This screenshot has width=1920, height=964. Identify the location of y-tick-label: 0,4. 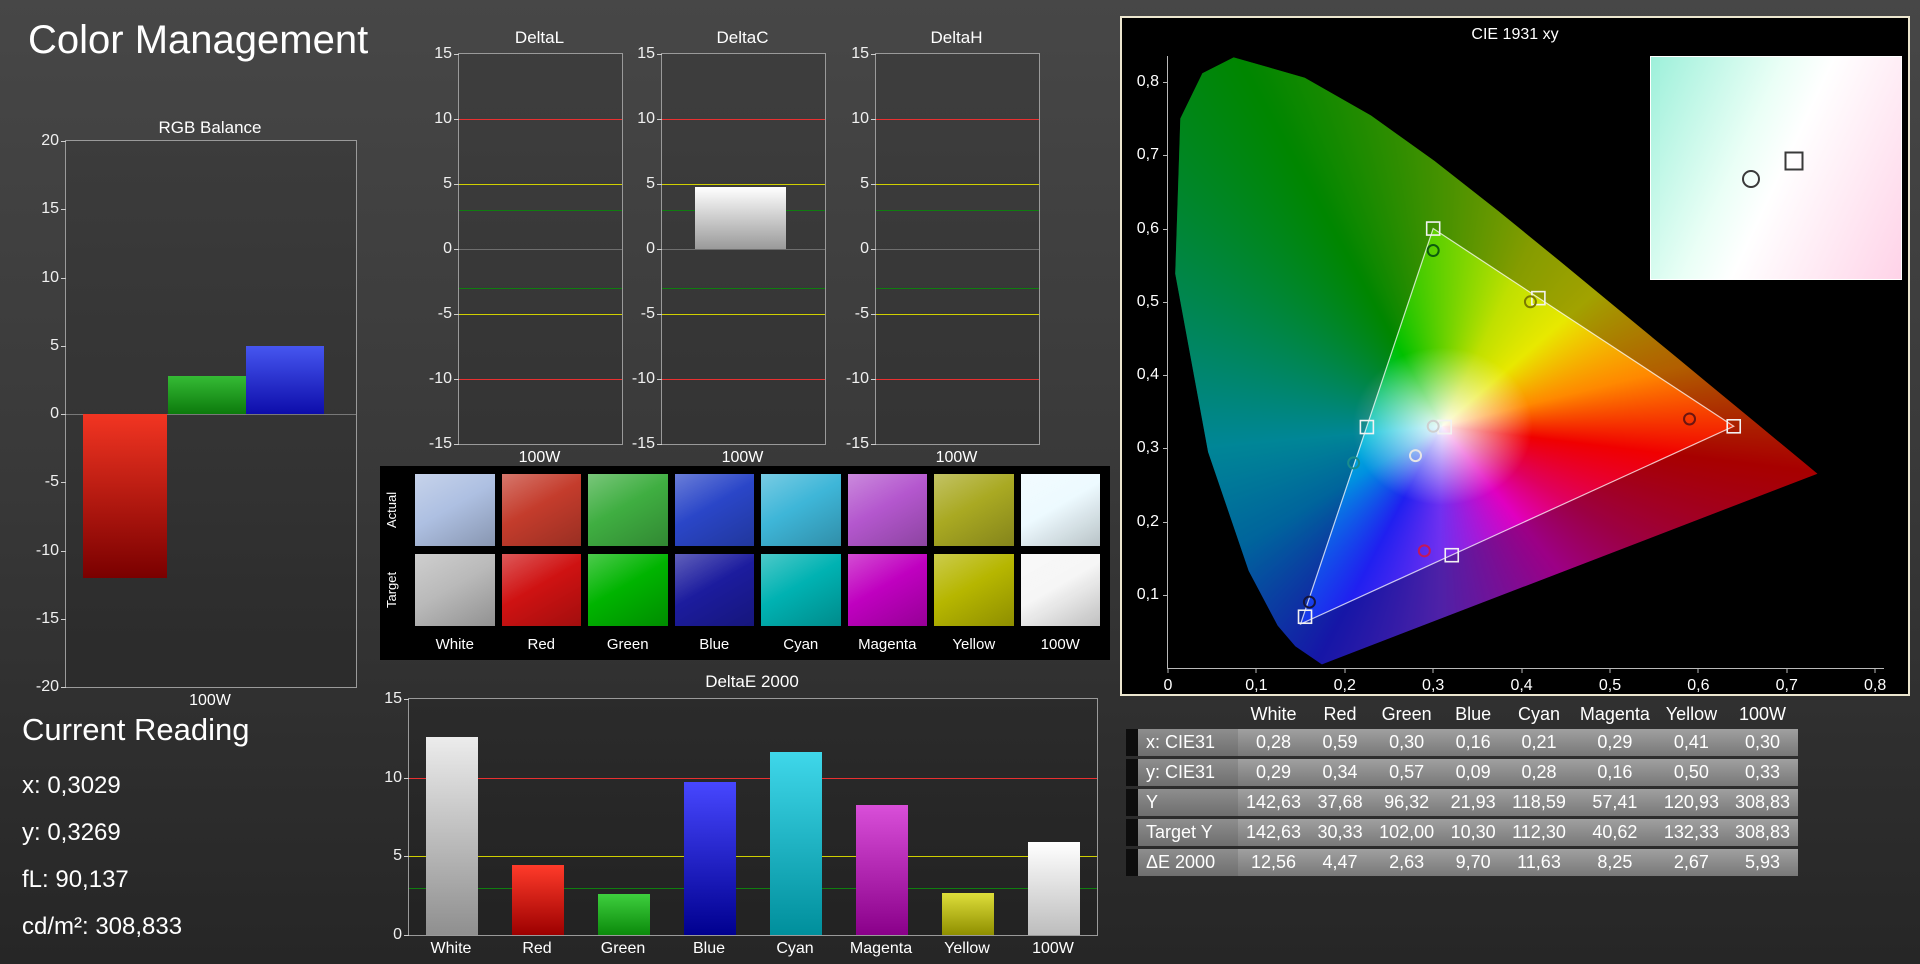
(1147, 375).